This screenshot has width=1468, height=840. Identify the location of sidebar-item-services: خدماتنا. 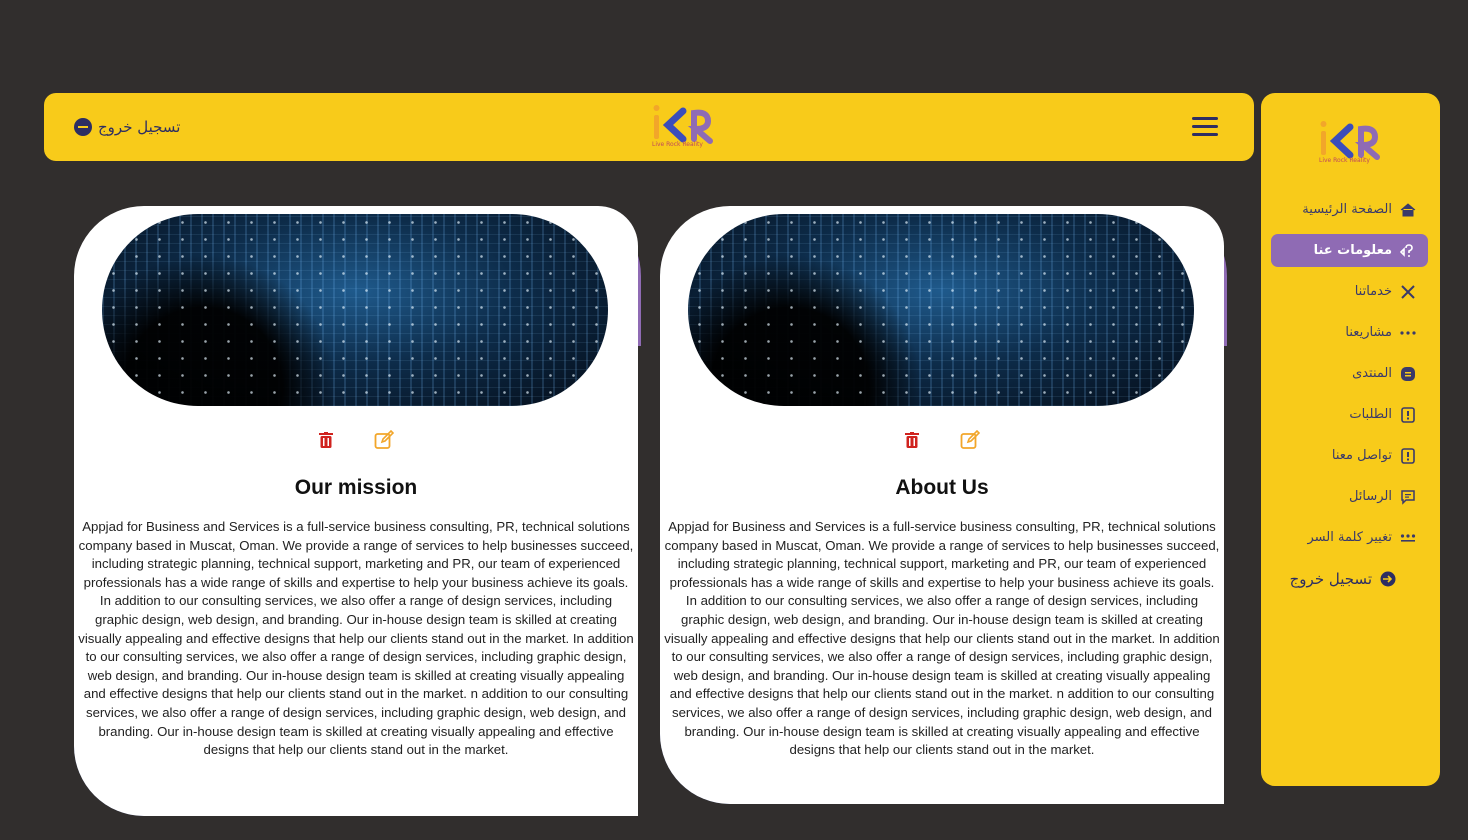
(1349, 291).